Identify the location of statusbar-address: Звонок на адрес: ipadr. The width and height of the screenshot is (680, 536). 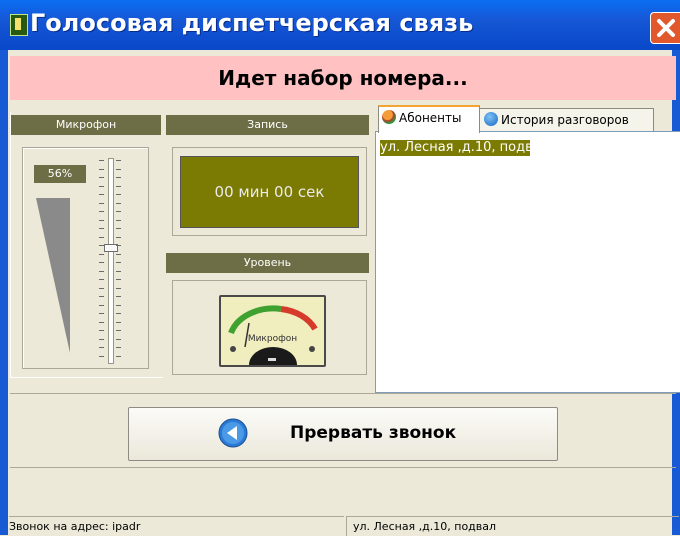
(176, 526).